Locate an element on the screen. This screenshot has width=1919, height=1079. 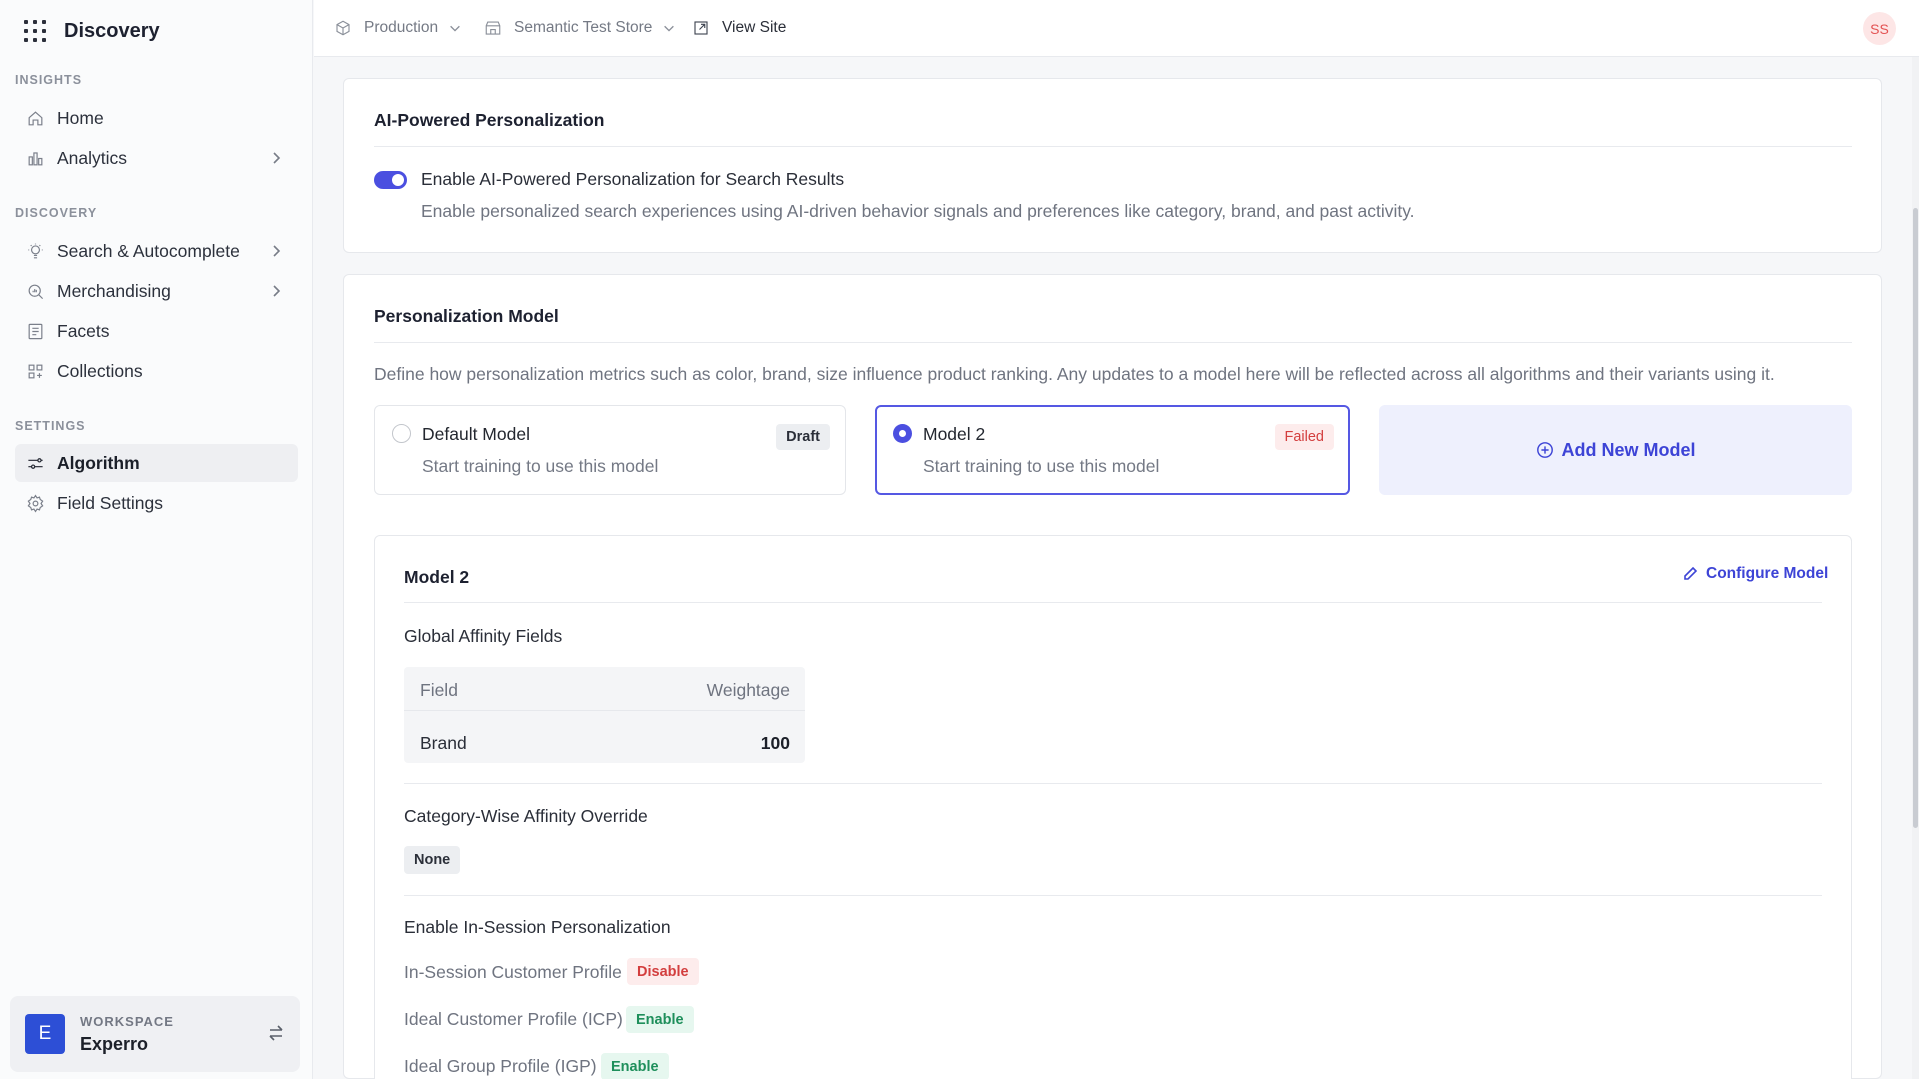
status-badge: Failed is located at coordinates (1304, 437).